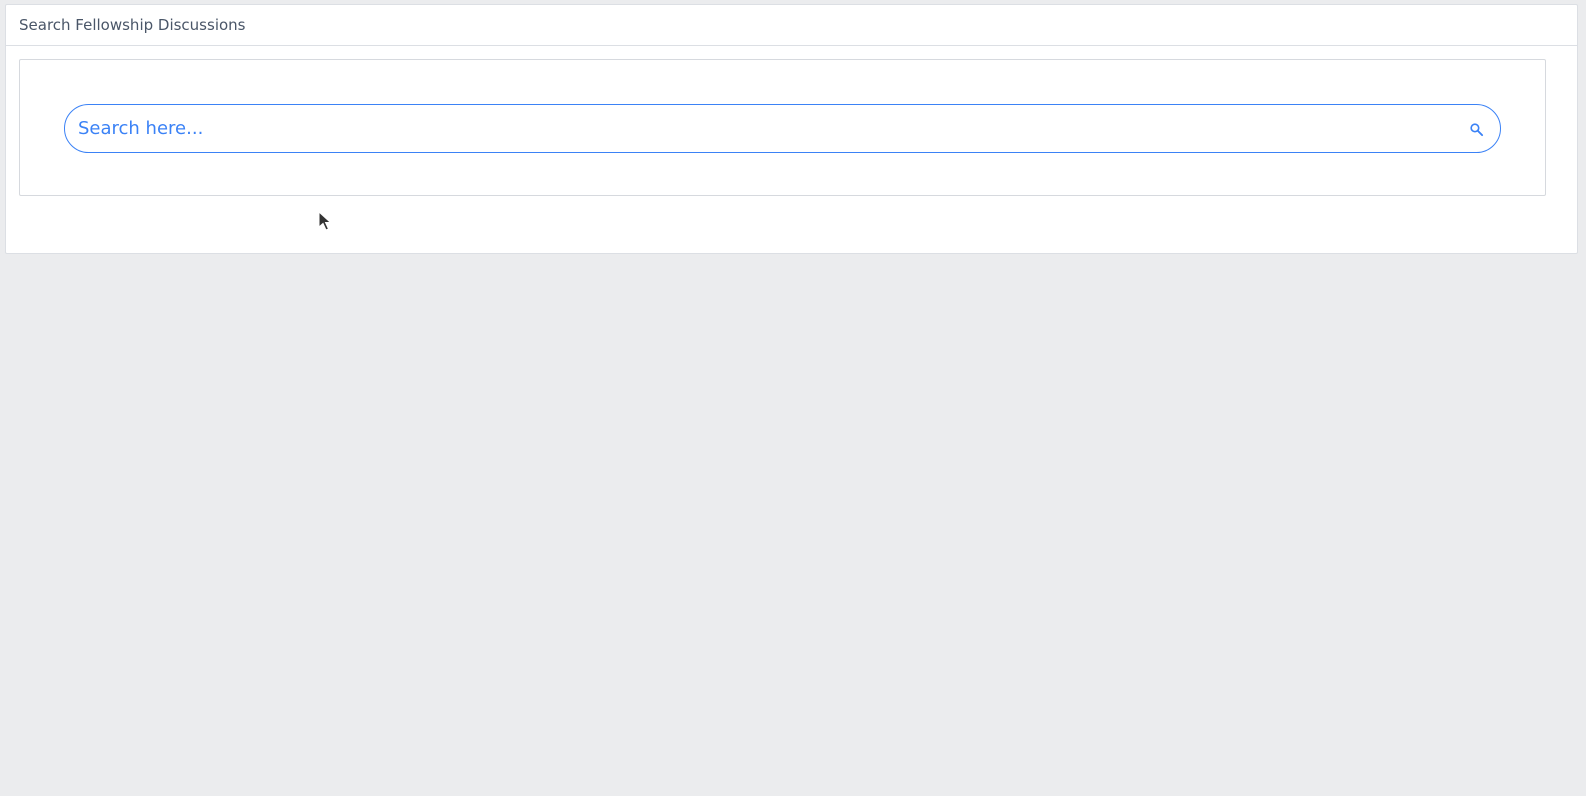 This screenshot has width=1586, height=796. Describe the element at coordinates (325, 221) in the screenshot. I see `mouse-cursor-icon` at that location.